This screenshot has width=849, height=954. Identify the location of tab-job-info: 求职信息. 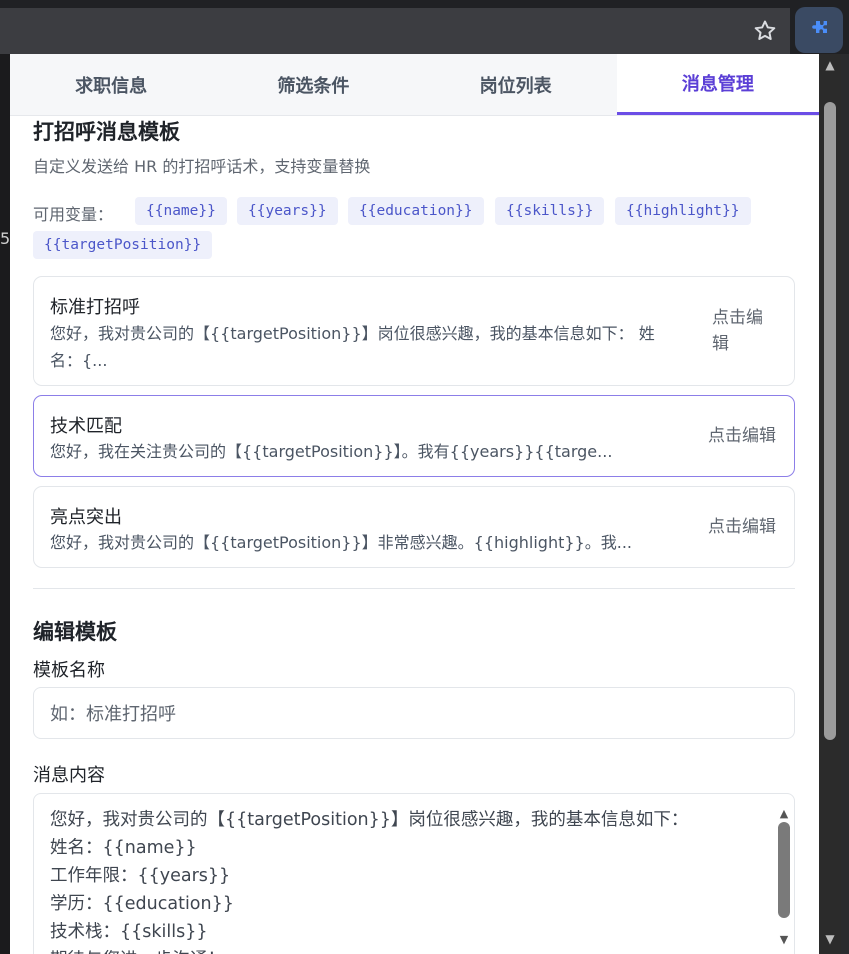
(111, 84).